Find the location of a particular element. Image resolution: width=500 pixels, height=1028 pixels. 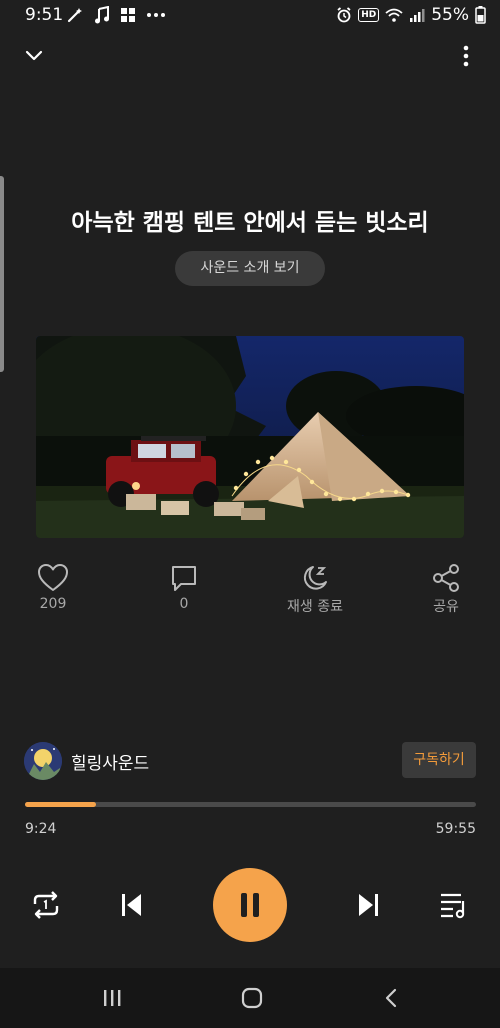

system-nav-bar is located at coordinates (250, 998).